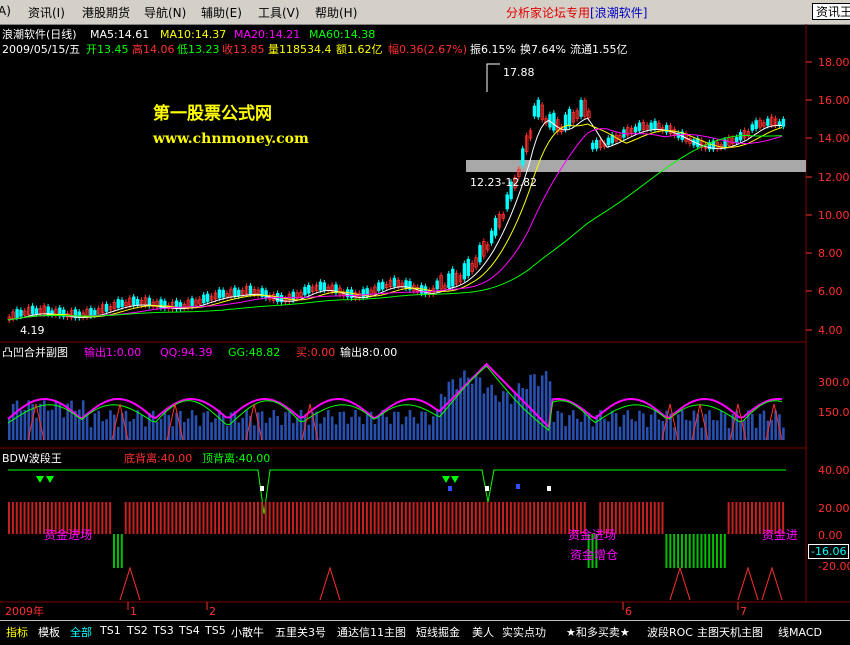 This screenshot has height=645, width=850. What do you see at coordinates (137, 630) in the screenshot?
I see `tab-ts2: TS2` at bounding box center [137, 630].